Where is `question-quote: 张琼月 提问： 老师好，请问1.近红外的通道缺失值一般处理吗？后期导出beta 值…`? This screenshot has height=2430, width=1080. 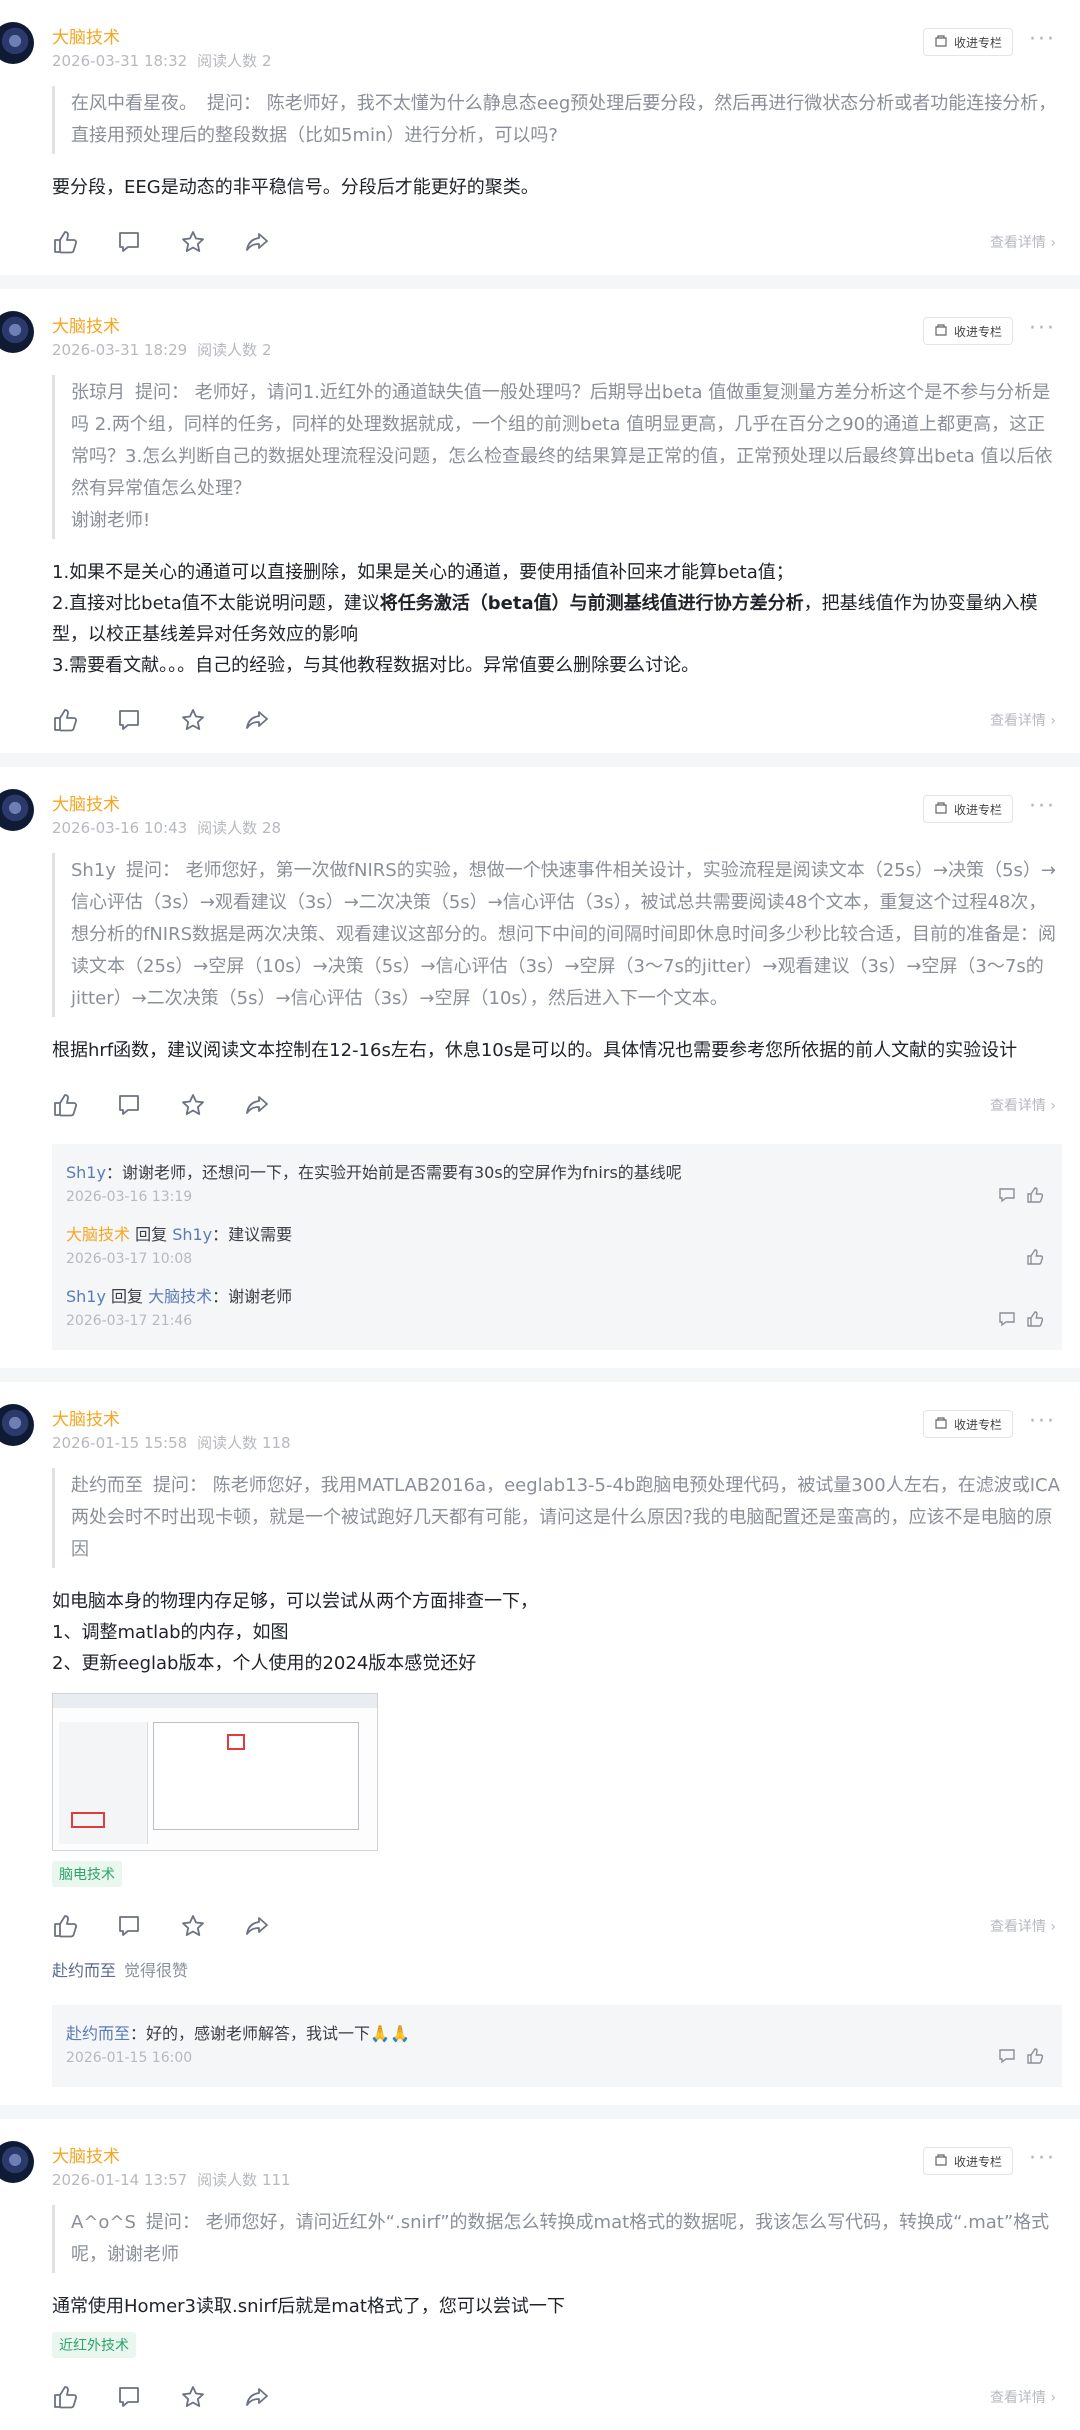 question-quote: 张琼月 提问： 老师好，请问1.近红外的通道缺失值一般处理吗？后期导出beta 值… is located at coordinates (556, 457).